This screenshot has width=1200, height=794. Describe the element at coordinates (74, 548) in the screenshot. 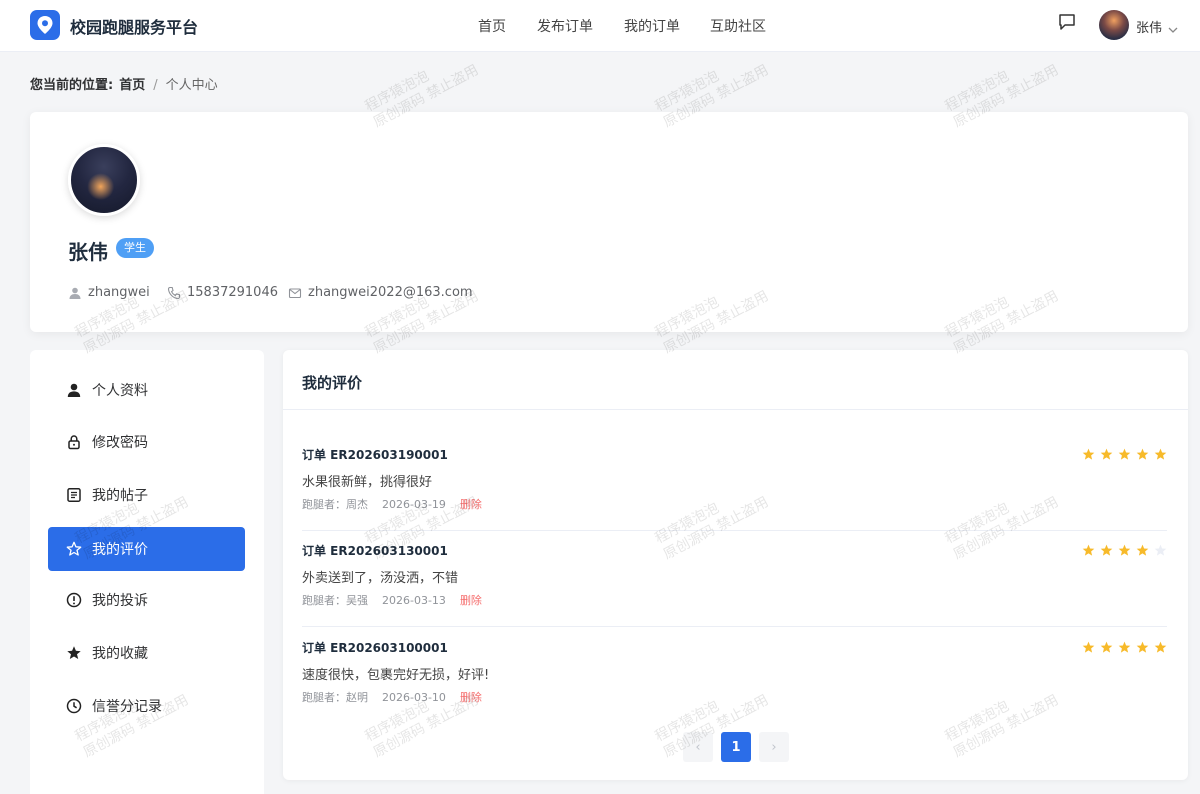

I see `star-outline-icon` at that location.